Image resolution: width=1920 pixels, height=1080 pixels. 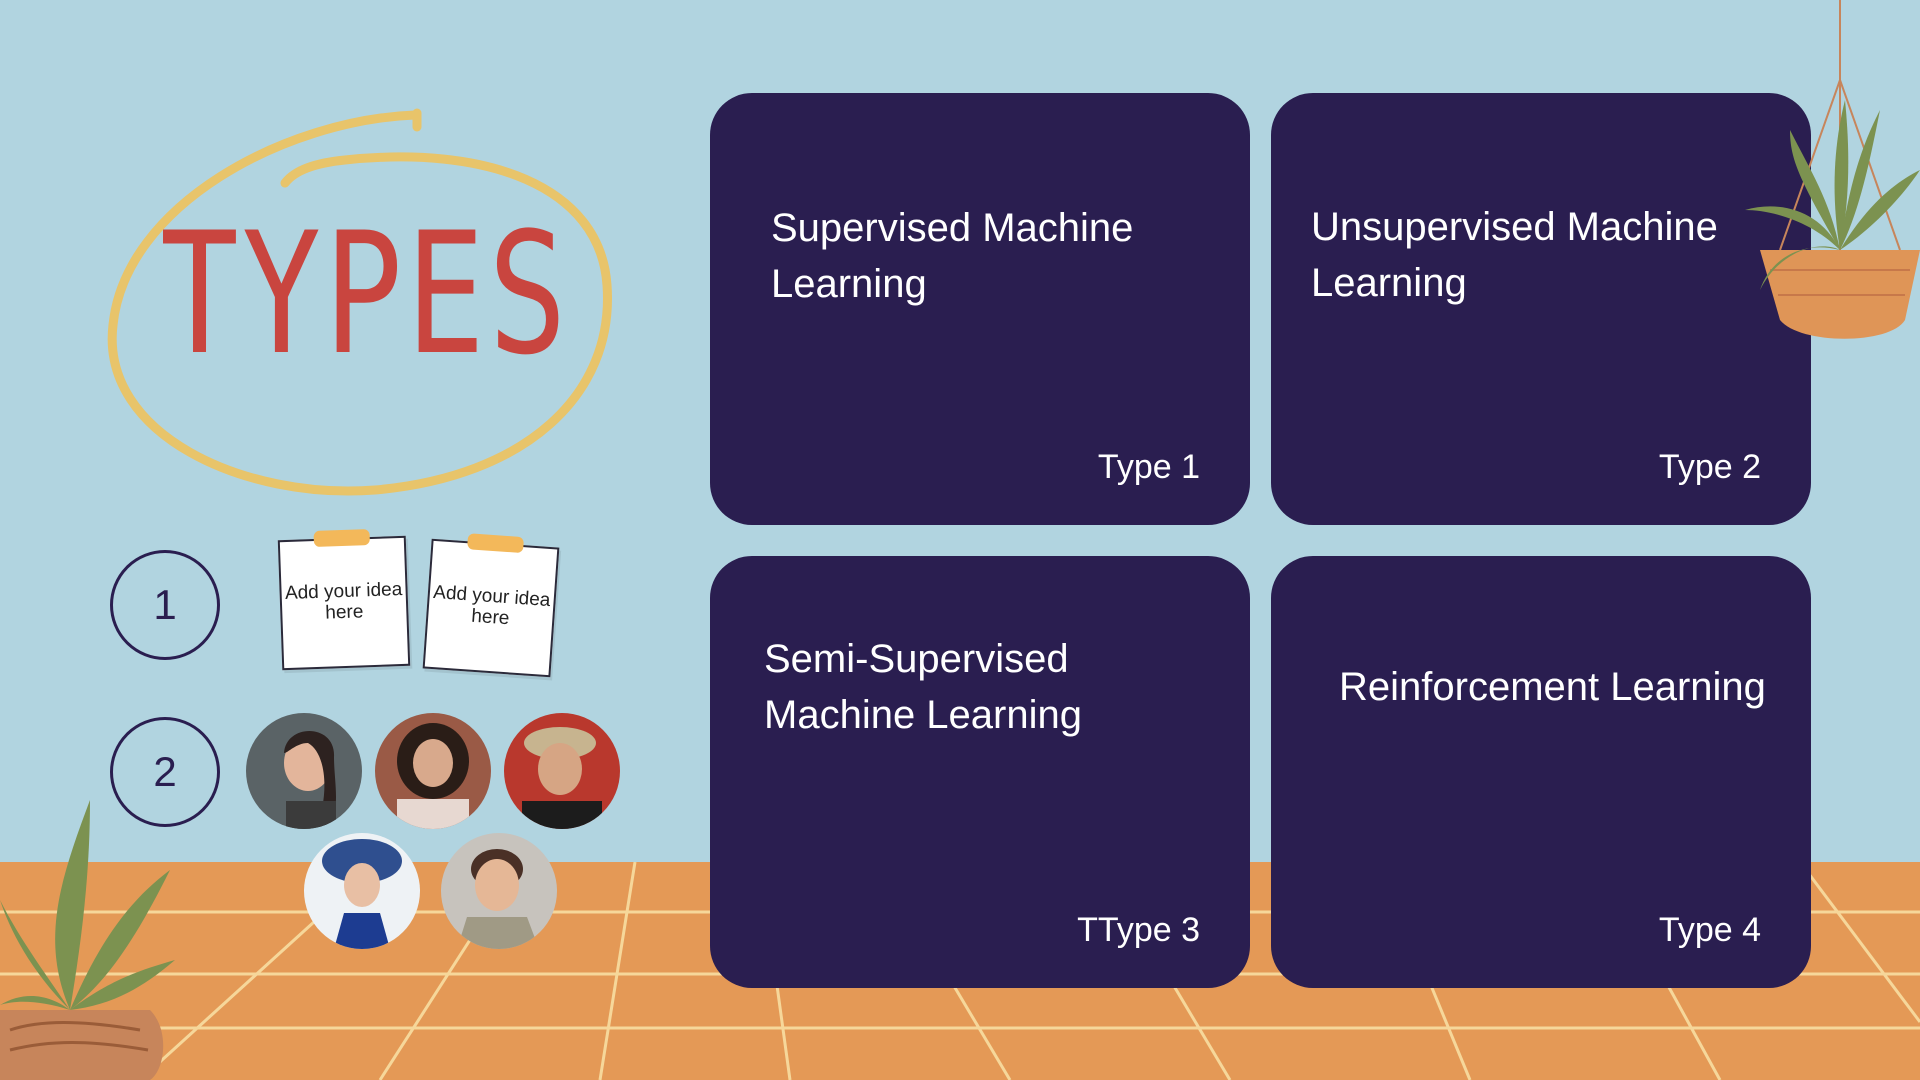 I want to click on card-title: Unsupervised Machine Learning, so click(x=1514, y=255).